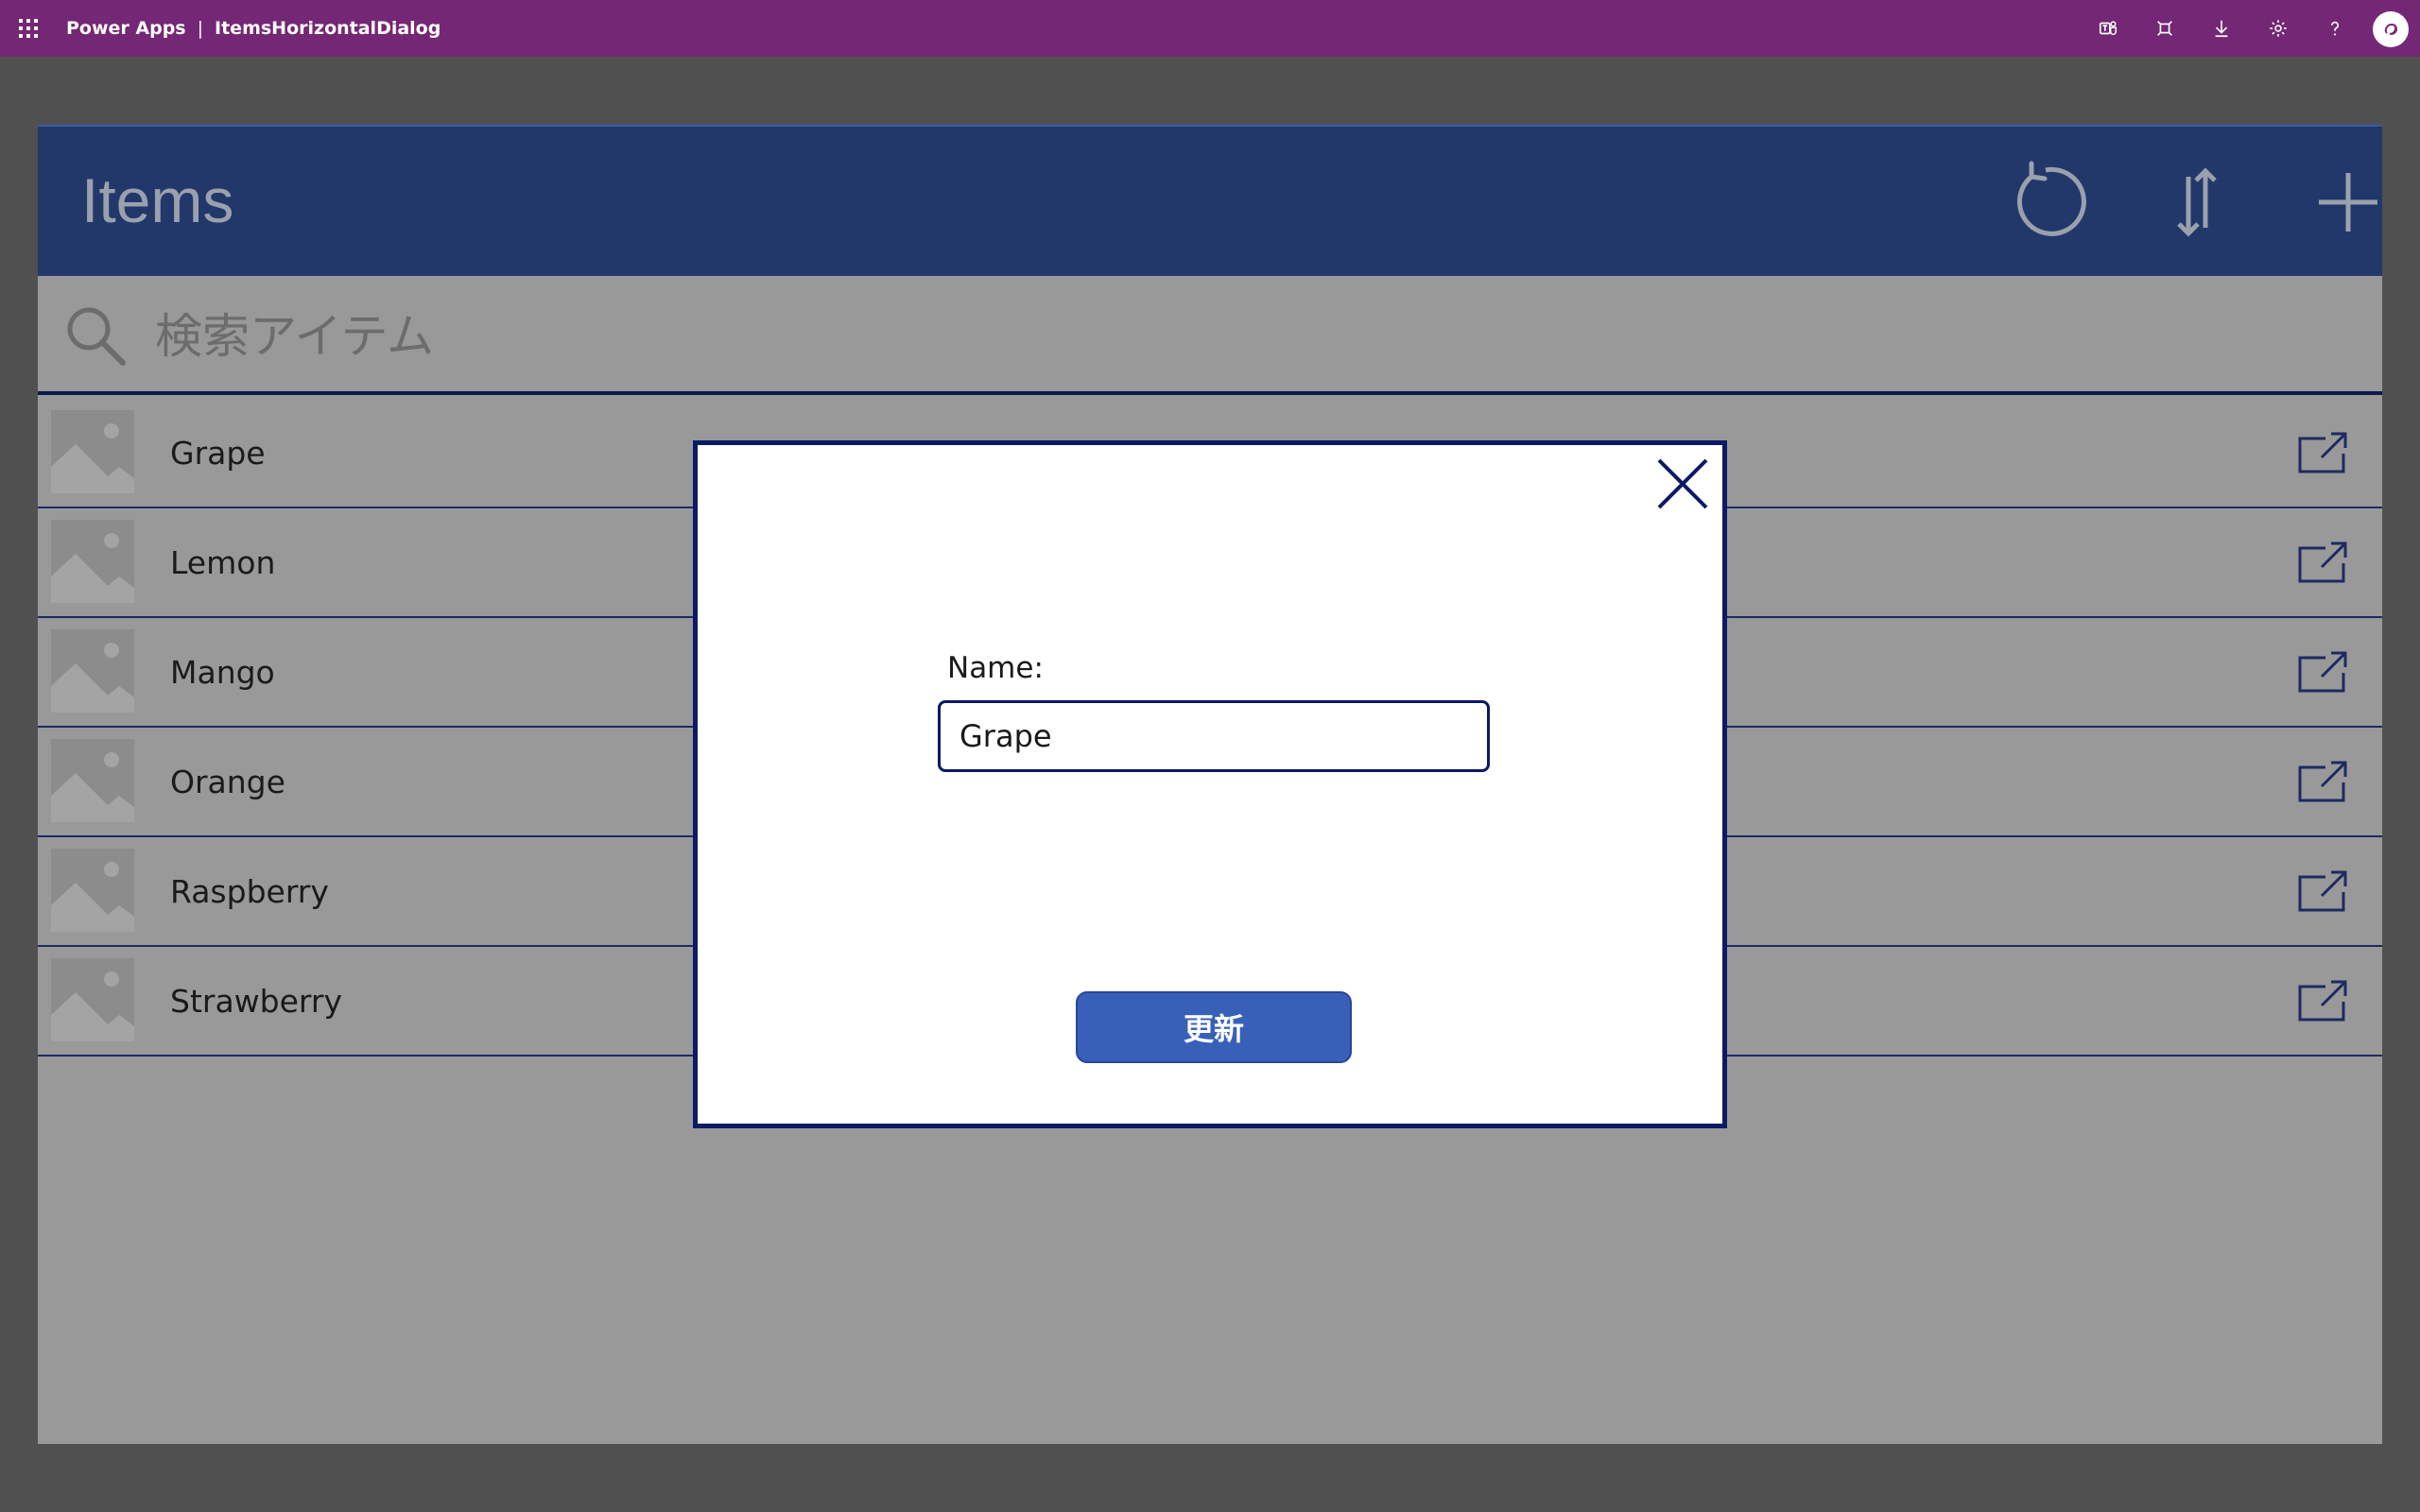 This screenshot has height=1512, width=2420. What do you see at coordinates (2342, 202) in the screenshot?
I see `add-icon` at bounding box center [2342, 202].